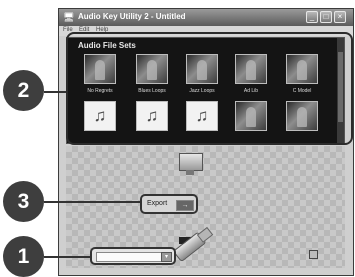  What do you see at coordinates (312, 17) in the screenshot?
I see `minimize-button: _` at bounding box center [312, 17].